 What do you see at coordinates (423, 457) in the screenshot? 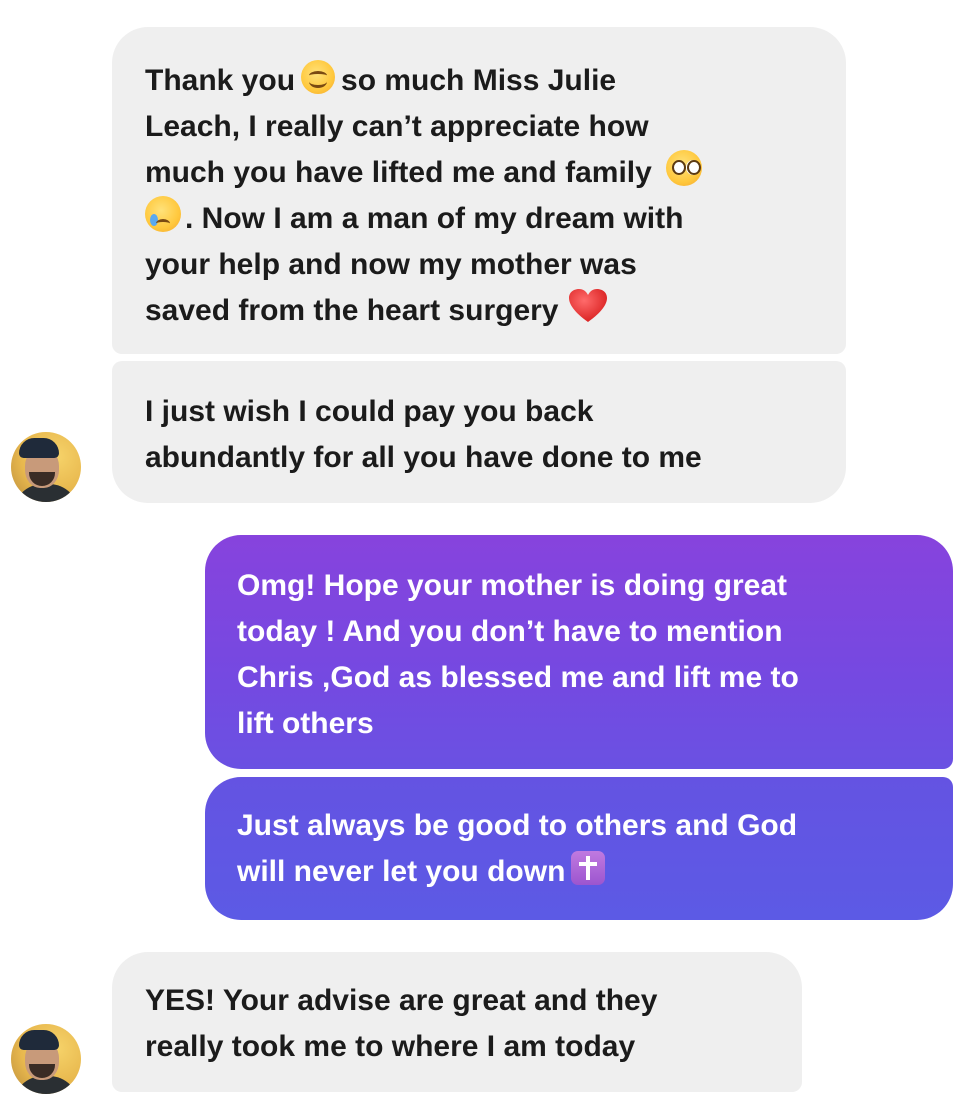
I see `message-line: abundantly for all you have done to me` at bounding box center [423, 457].